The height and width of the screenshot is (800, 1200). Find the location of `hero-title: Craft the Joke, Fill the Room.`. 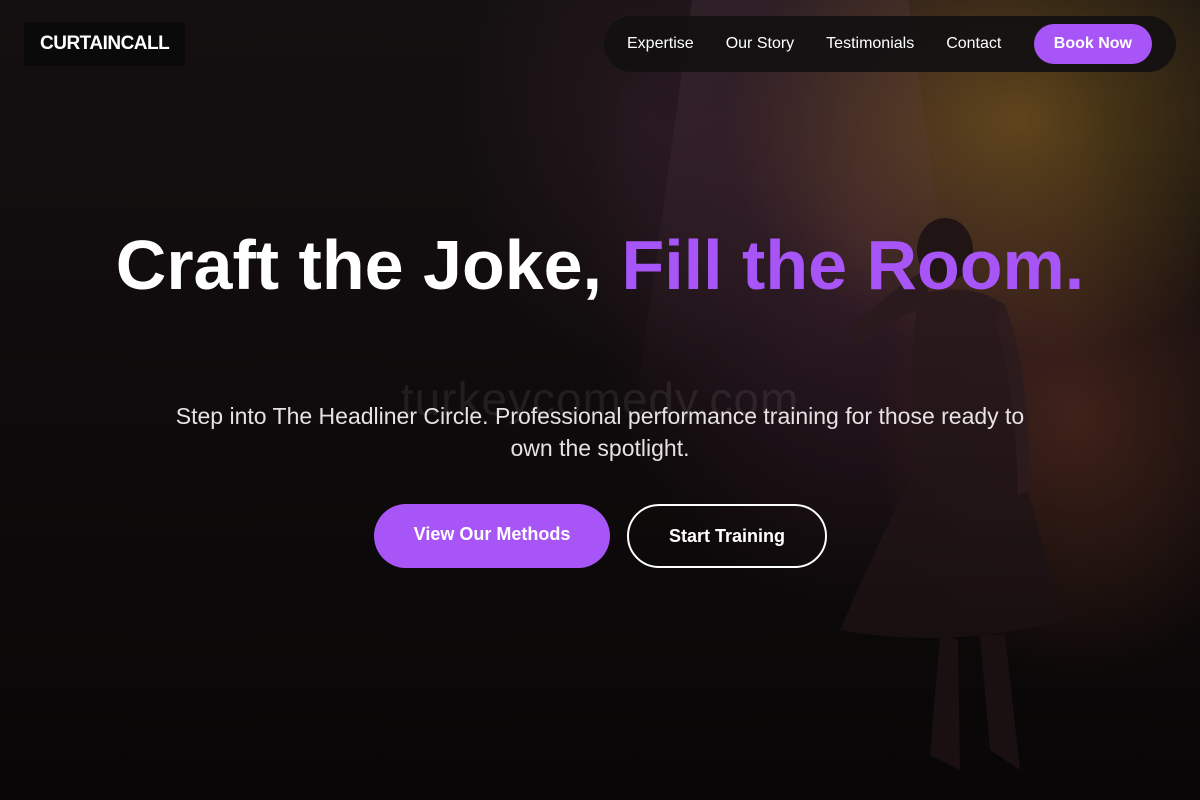

hero-title: Craft the Joke, Fill the Room. is located at coordinates (600, 265).